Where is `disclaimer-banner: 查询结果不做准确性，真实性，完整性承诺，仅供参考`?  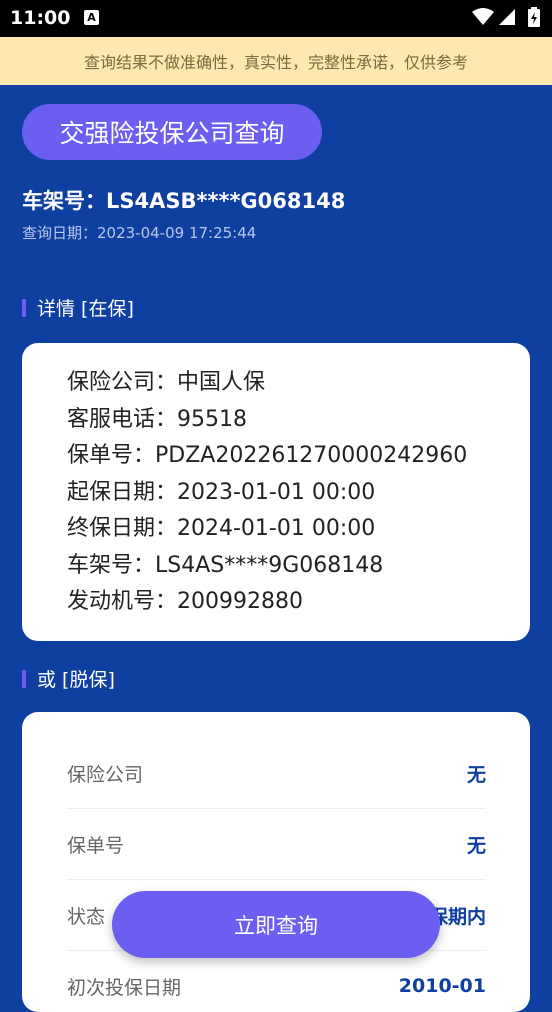 disclaimer-banner: 查询结果不做准确性，真实性，完整性承诺，仅供参考 is located at coordinates (276, 61).